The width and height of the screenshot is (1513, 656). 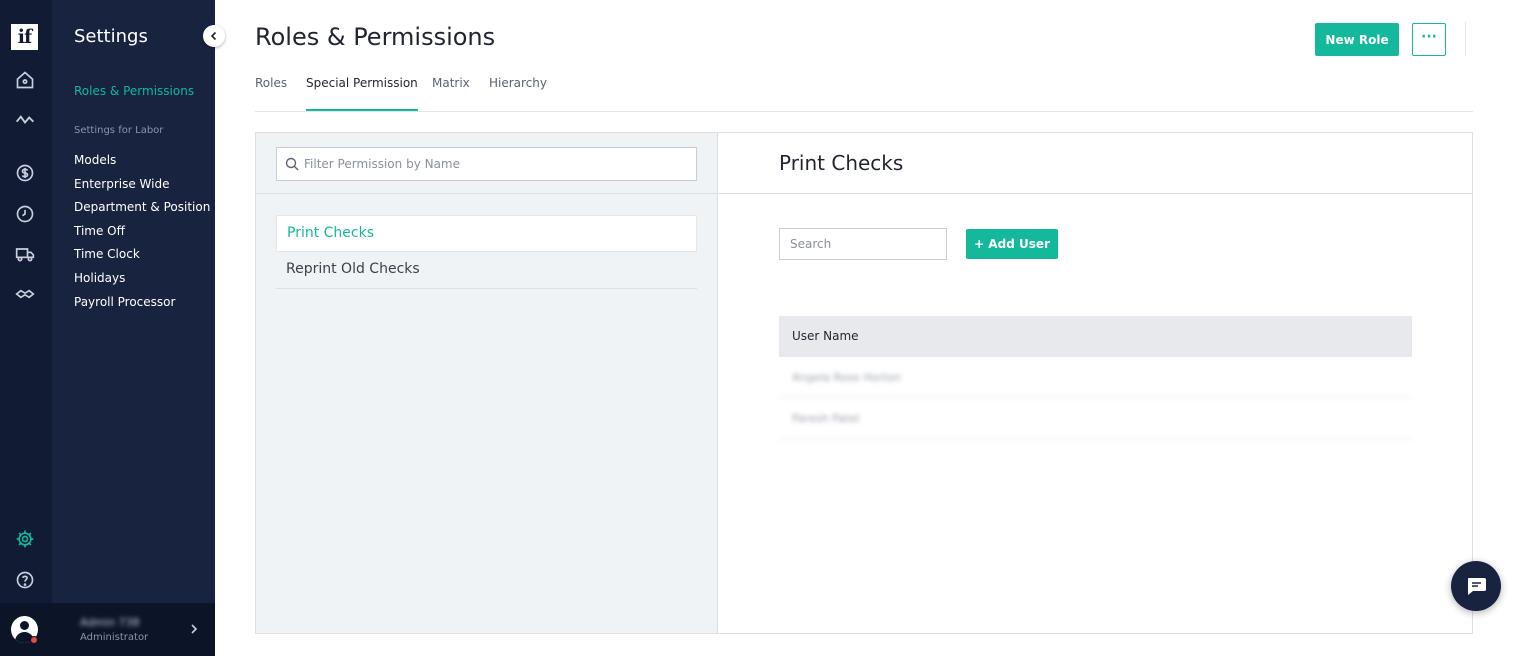 I want to click on sidebar-item-models: Models, so click(x=142, y=164).